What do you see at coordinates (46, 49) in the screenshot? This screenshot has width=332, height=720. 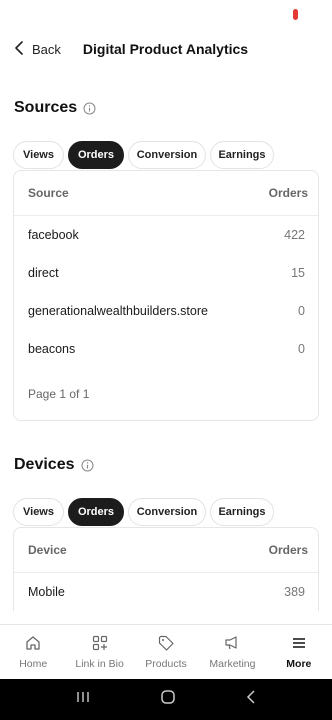 I see `back-label: Back` at bounding box center [46, 49].